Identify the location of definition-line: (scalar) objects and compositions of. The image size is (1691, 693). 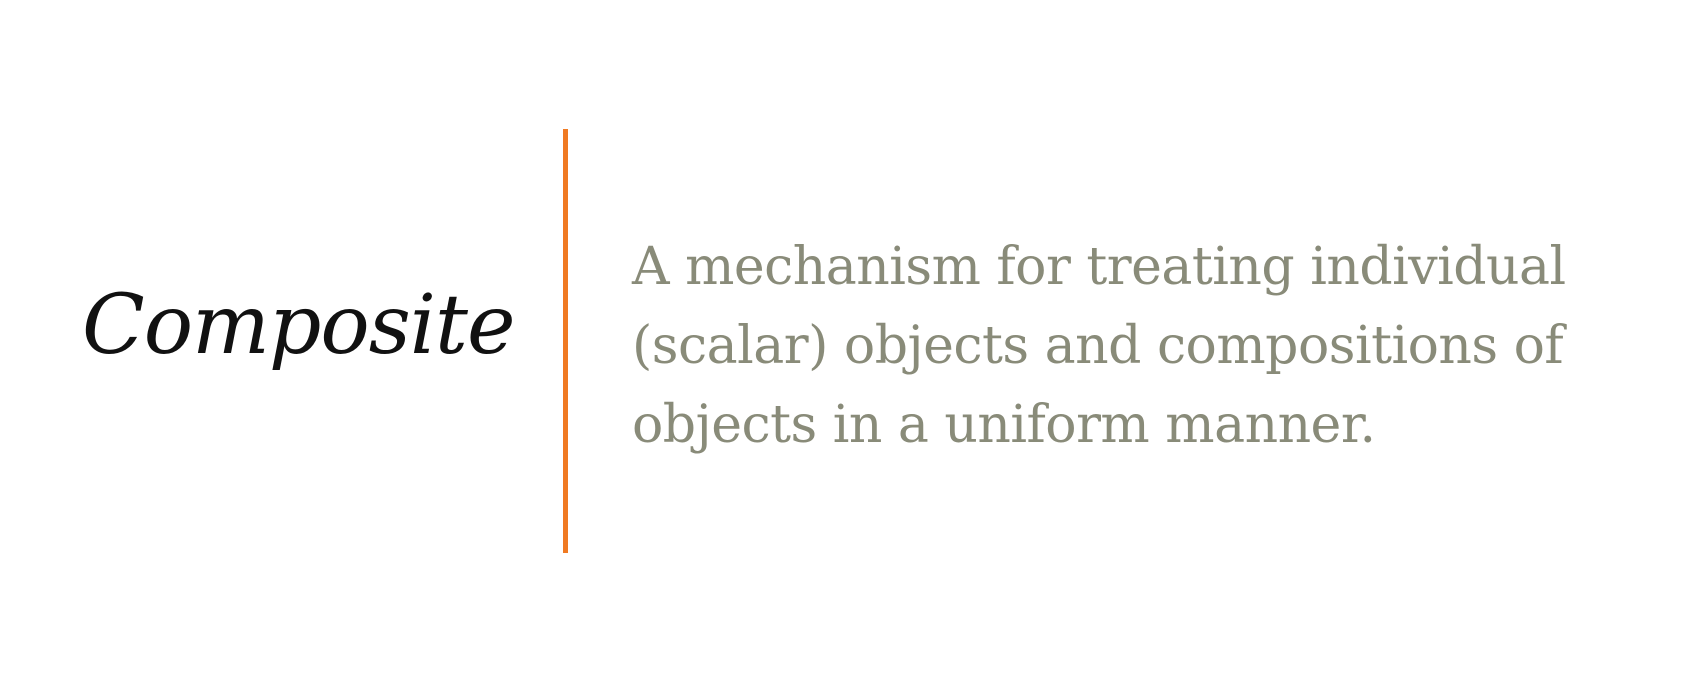
(1098, 346).